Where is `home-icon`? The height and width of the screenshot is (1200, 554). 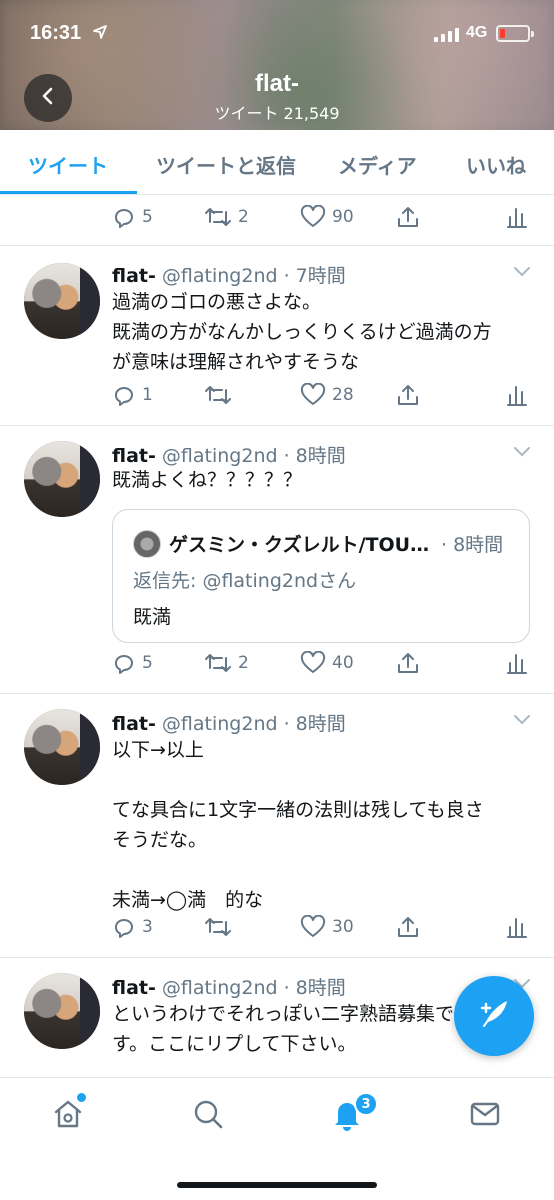 home-icon is located at coordinates (68, 1116).